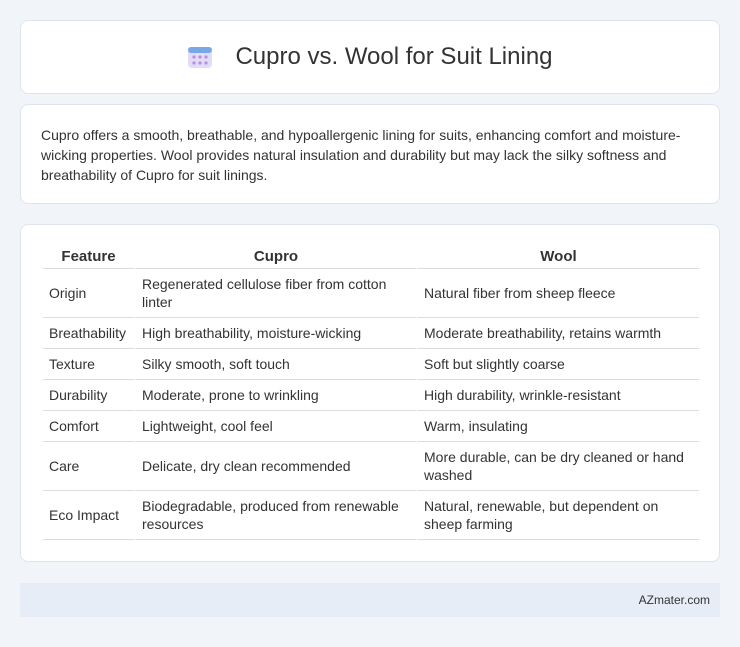  Describe the element at coordinates (88, 466) in the screenshot. I see `feature-cell: Care` at that location.